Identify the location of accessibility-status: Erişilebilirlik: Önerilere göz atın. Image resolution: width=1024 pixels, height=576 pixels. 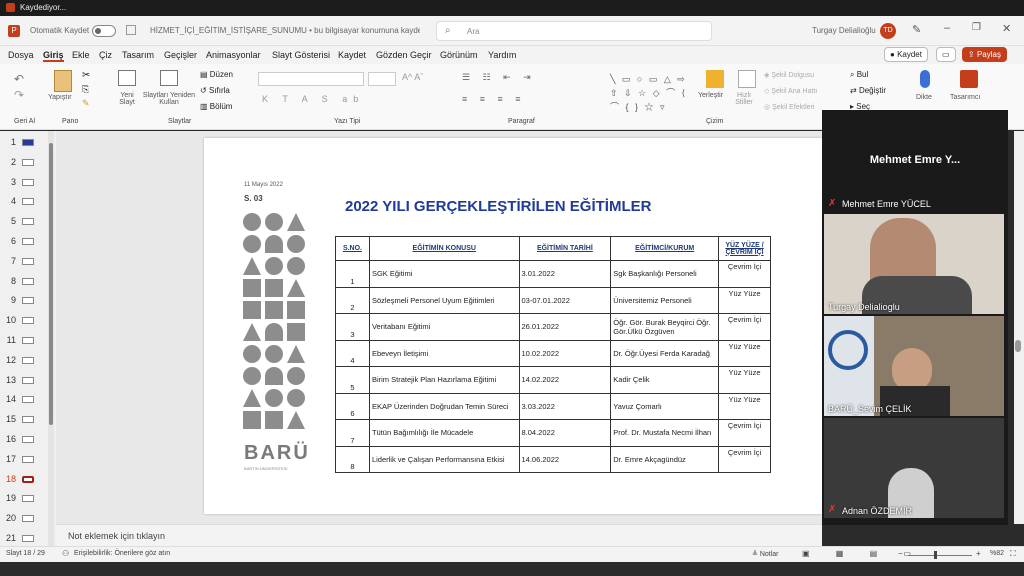
(122, 553).